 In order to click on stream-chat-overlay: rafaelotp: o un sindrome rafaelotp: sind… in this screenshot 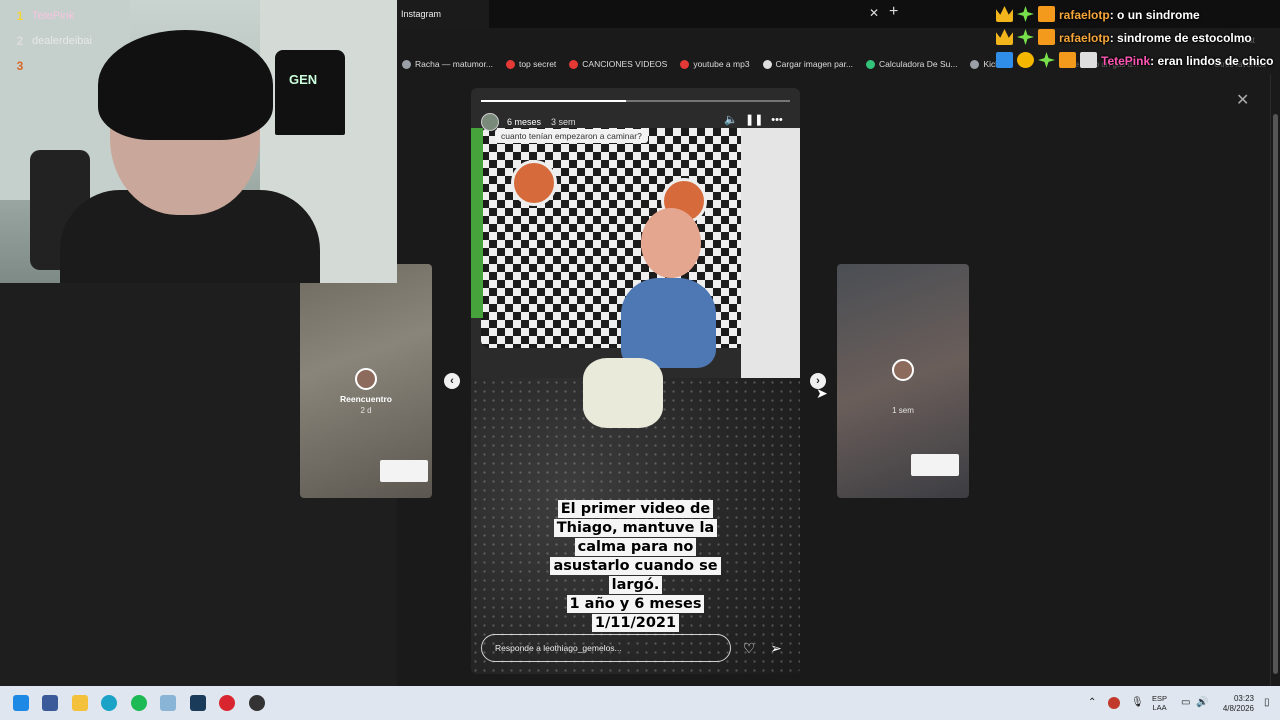, I will do `click(1138, 40)`.